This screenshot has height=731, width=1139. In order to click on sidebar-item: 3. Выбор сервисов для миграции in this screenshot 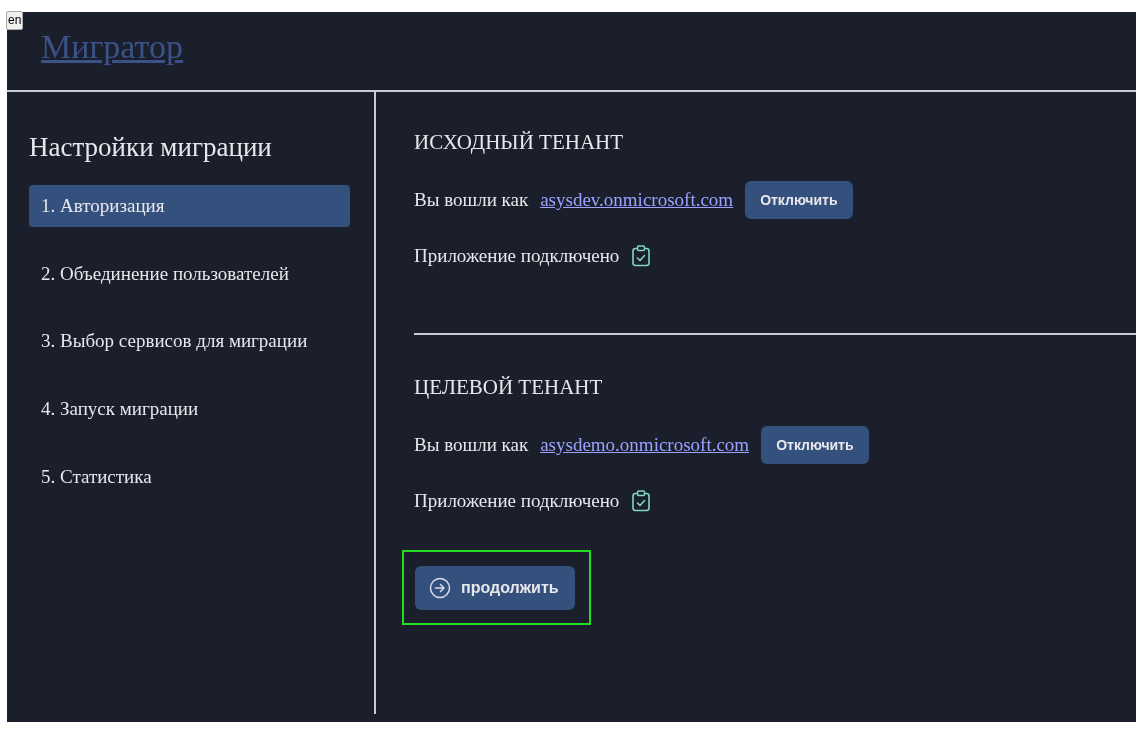, I will do `click(189, 341)`.